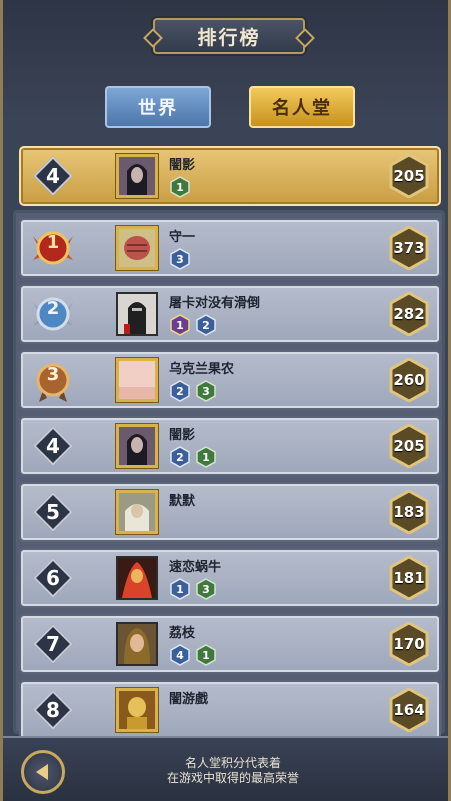  Describe the element at coordinates (53, 242) in the screenshot. I see `rank-number: 1` at that location.